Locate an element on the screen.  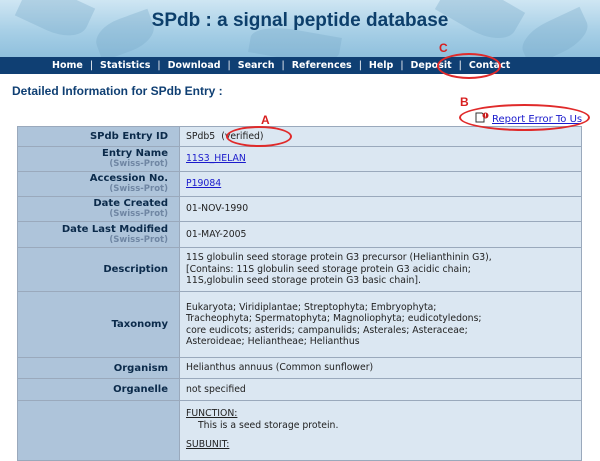
nav-search: Search is located at coordinates (256, 65).